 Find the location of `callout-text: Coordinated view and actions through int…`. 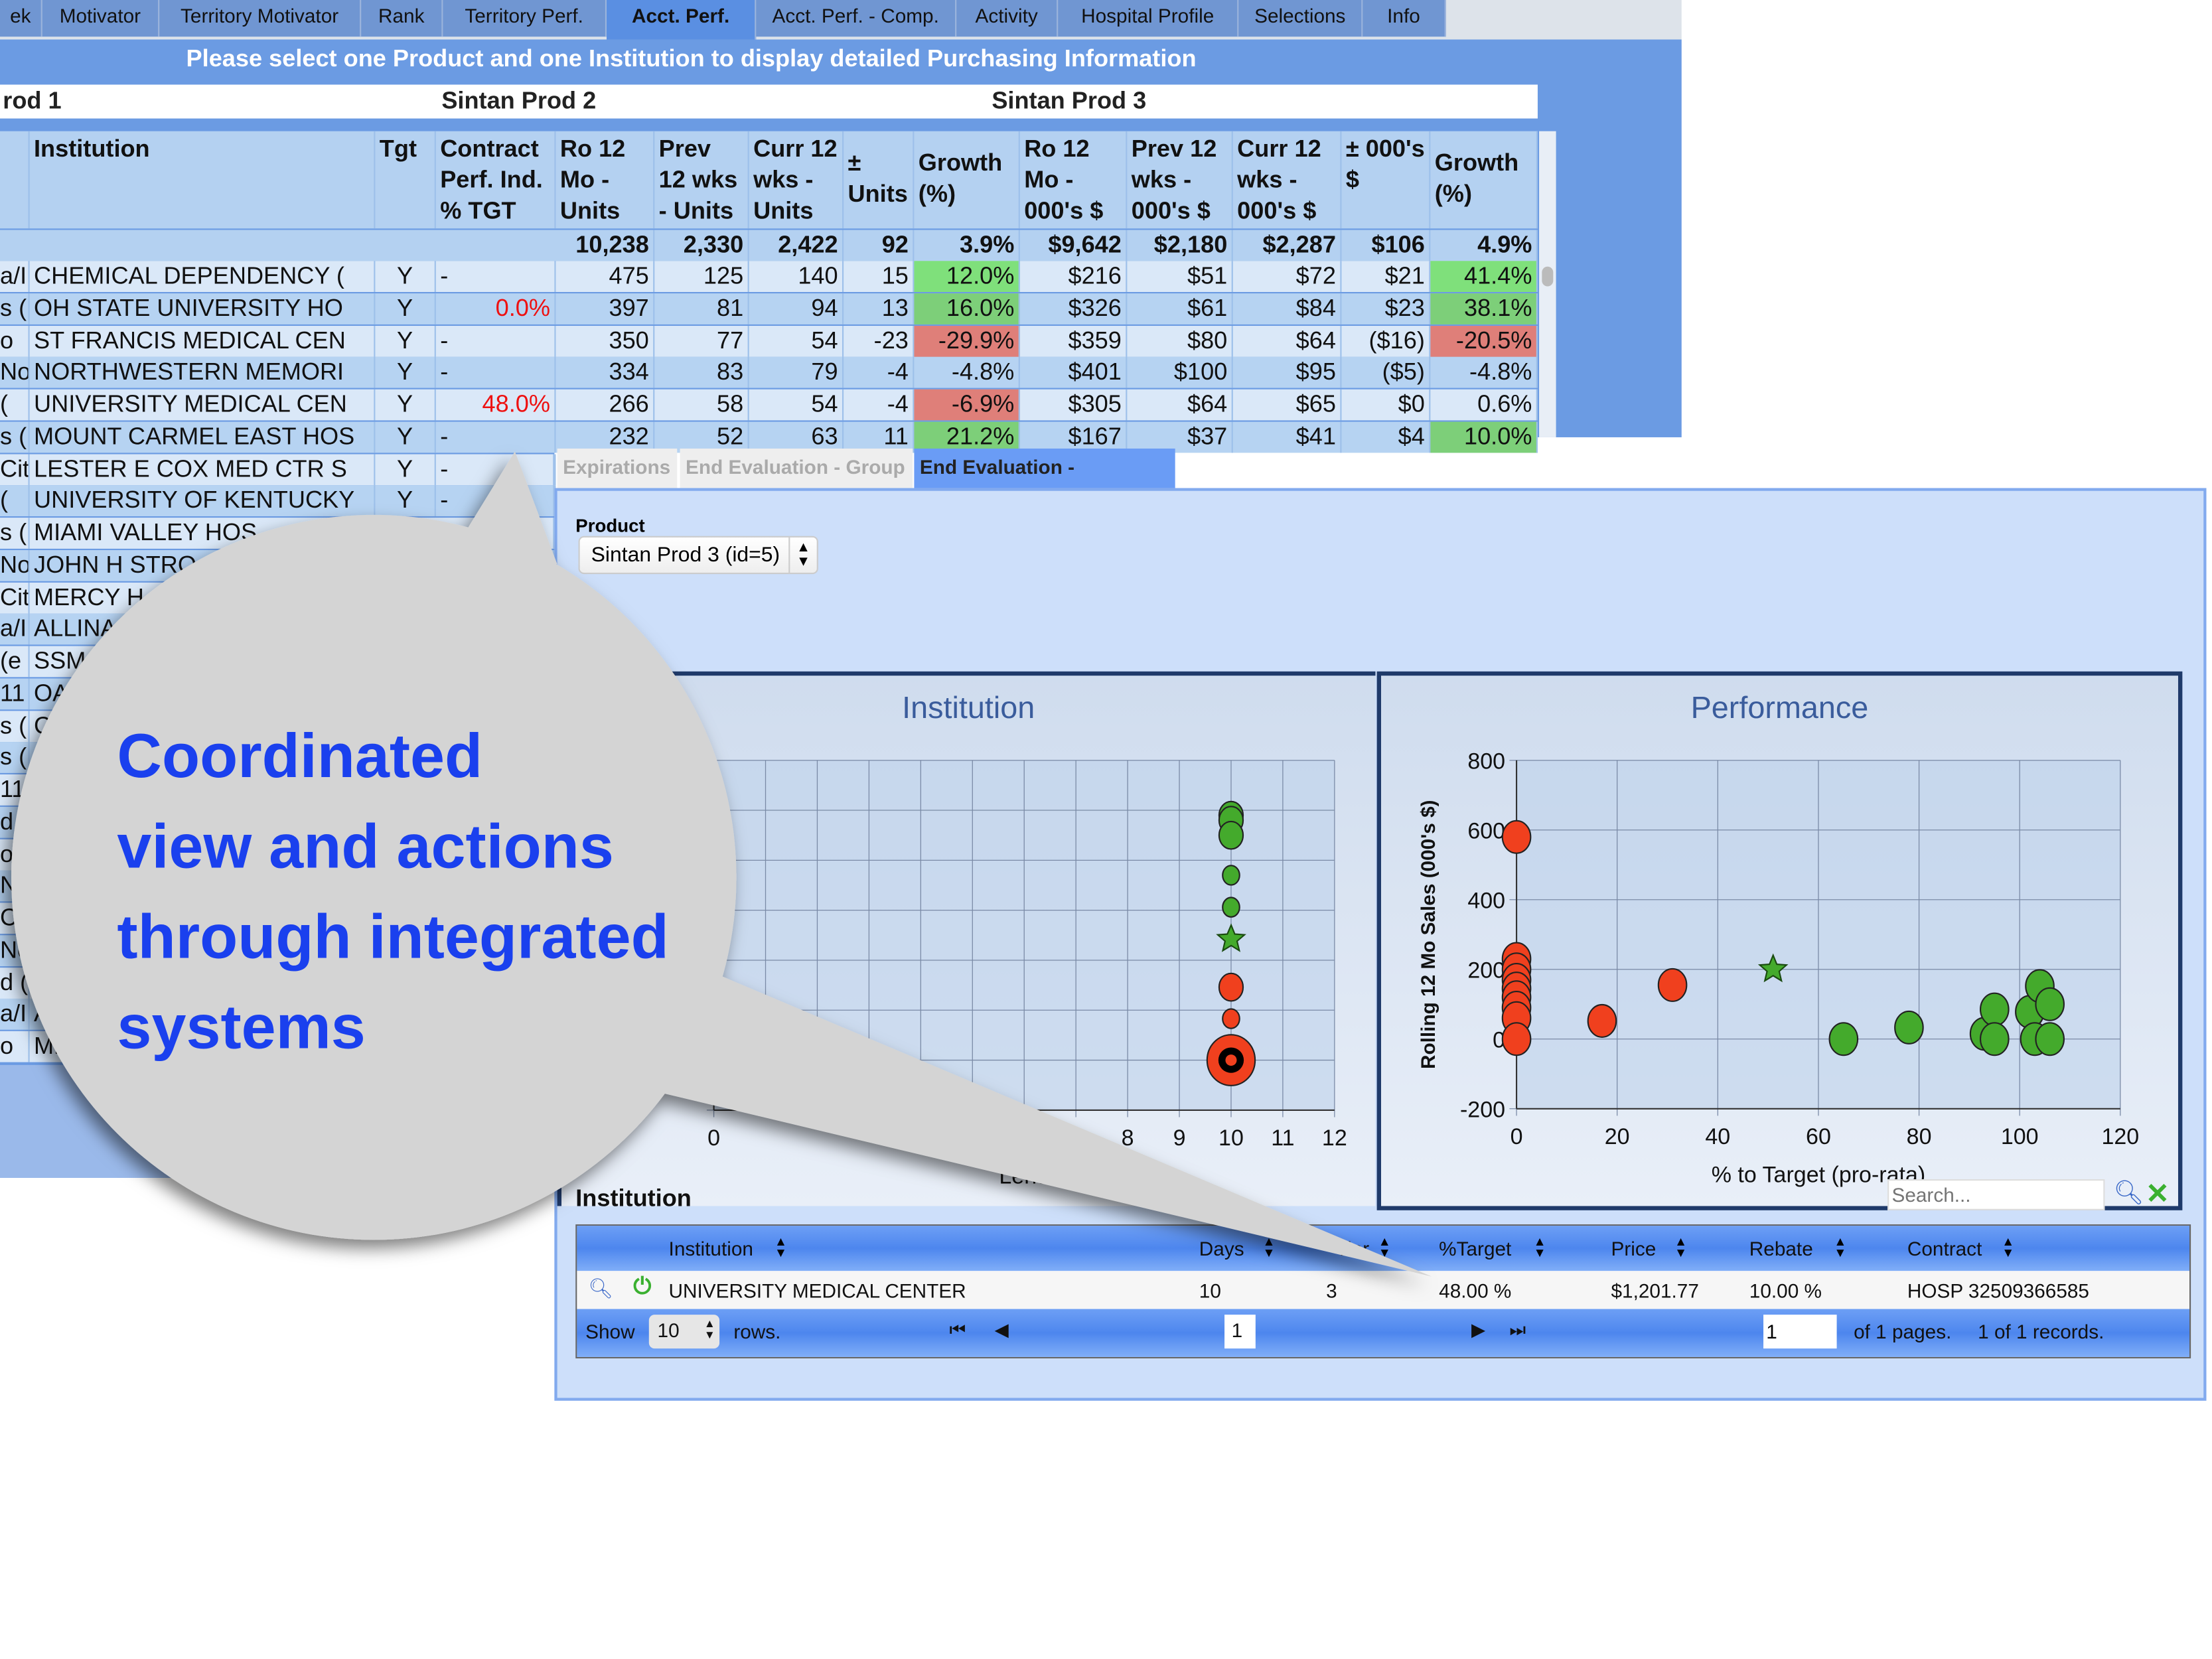

callout-text: Coordinated view and actions through int… is located at coordinates (393, 892).